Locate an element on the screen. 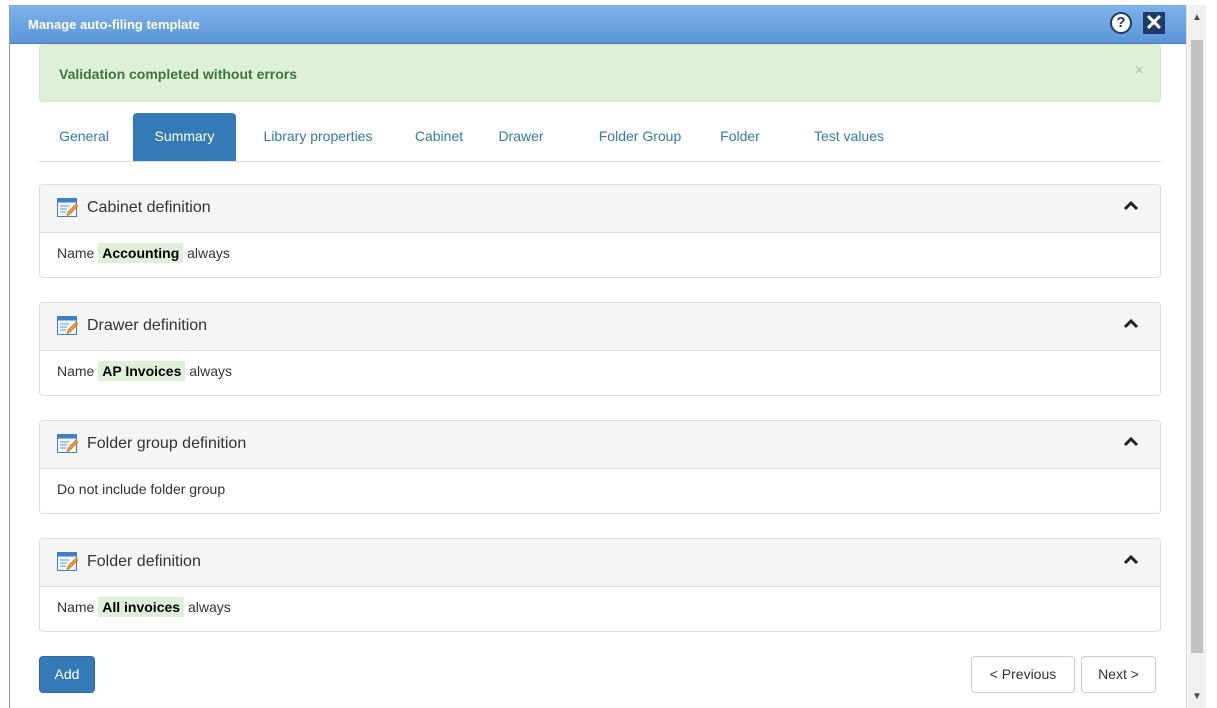 The height and width of the screenshot is (708, 1217). help-icon: ? is located at coordinates (1121, 23).